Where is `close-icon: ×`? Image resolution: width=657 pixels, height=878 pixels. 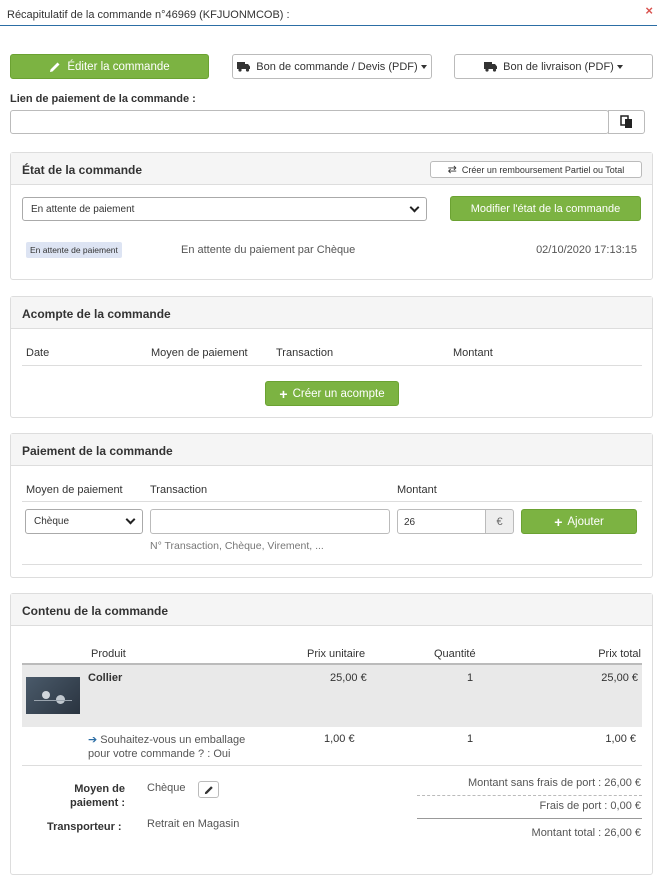 close-icon: × is located at coordinates (649, 10).